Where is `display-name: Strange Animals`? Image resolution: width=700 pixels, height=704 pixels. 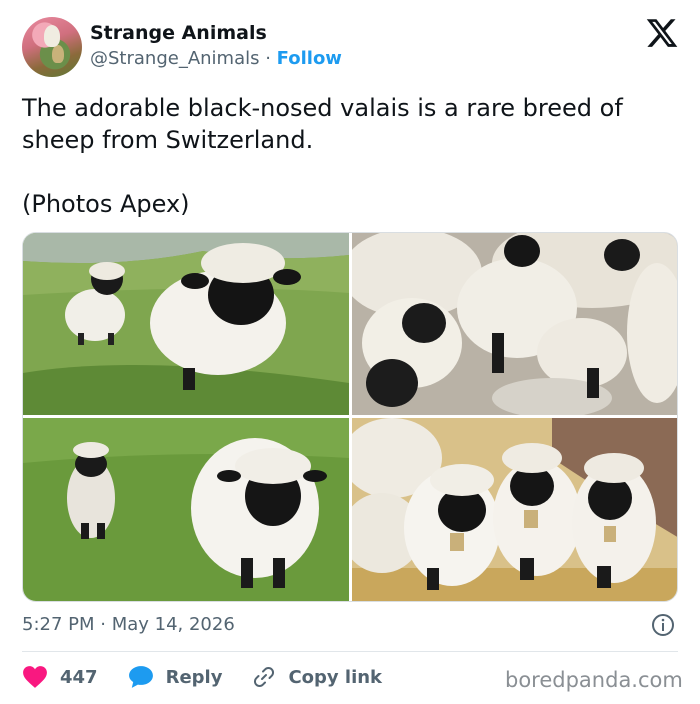 display-name: Strange Animals is located at coordinates (178, 33).